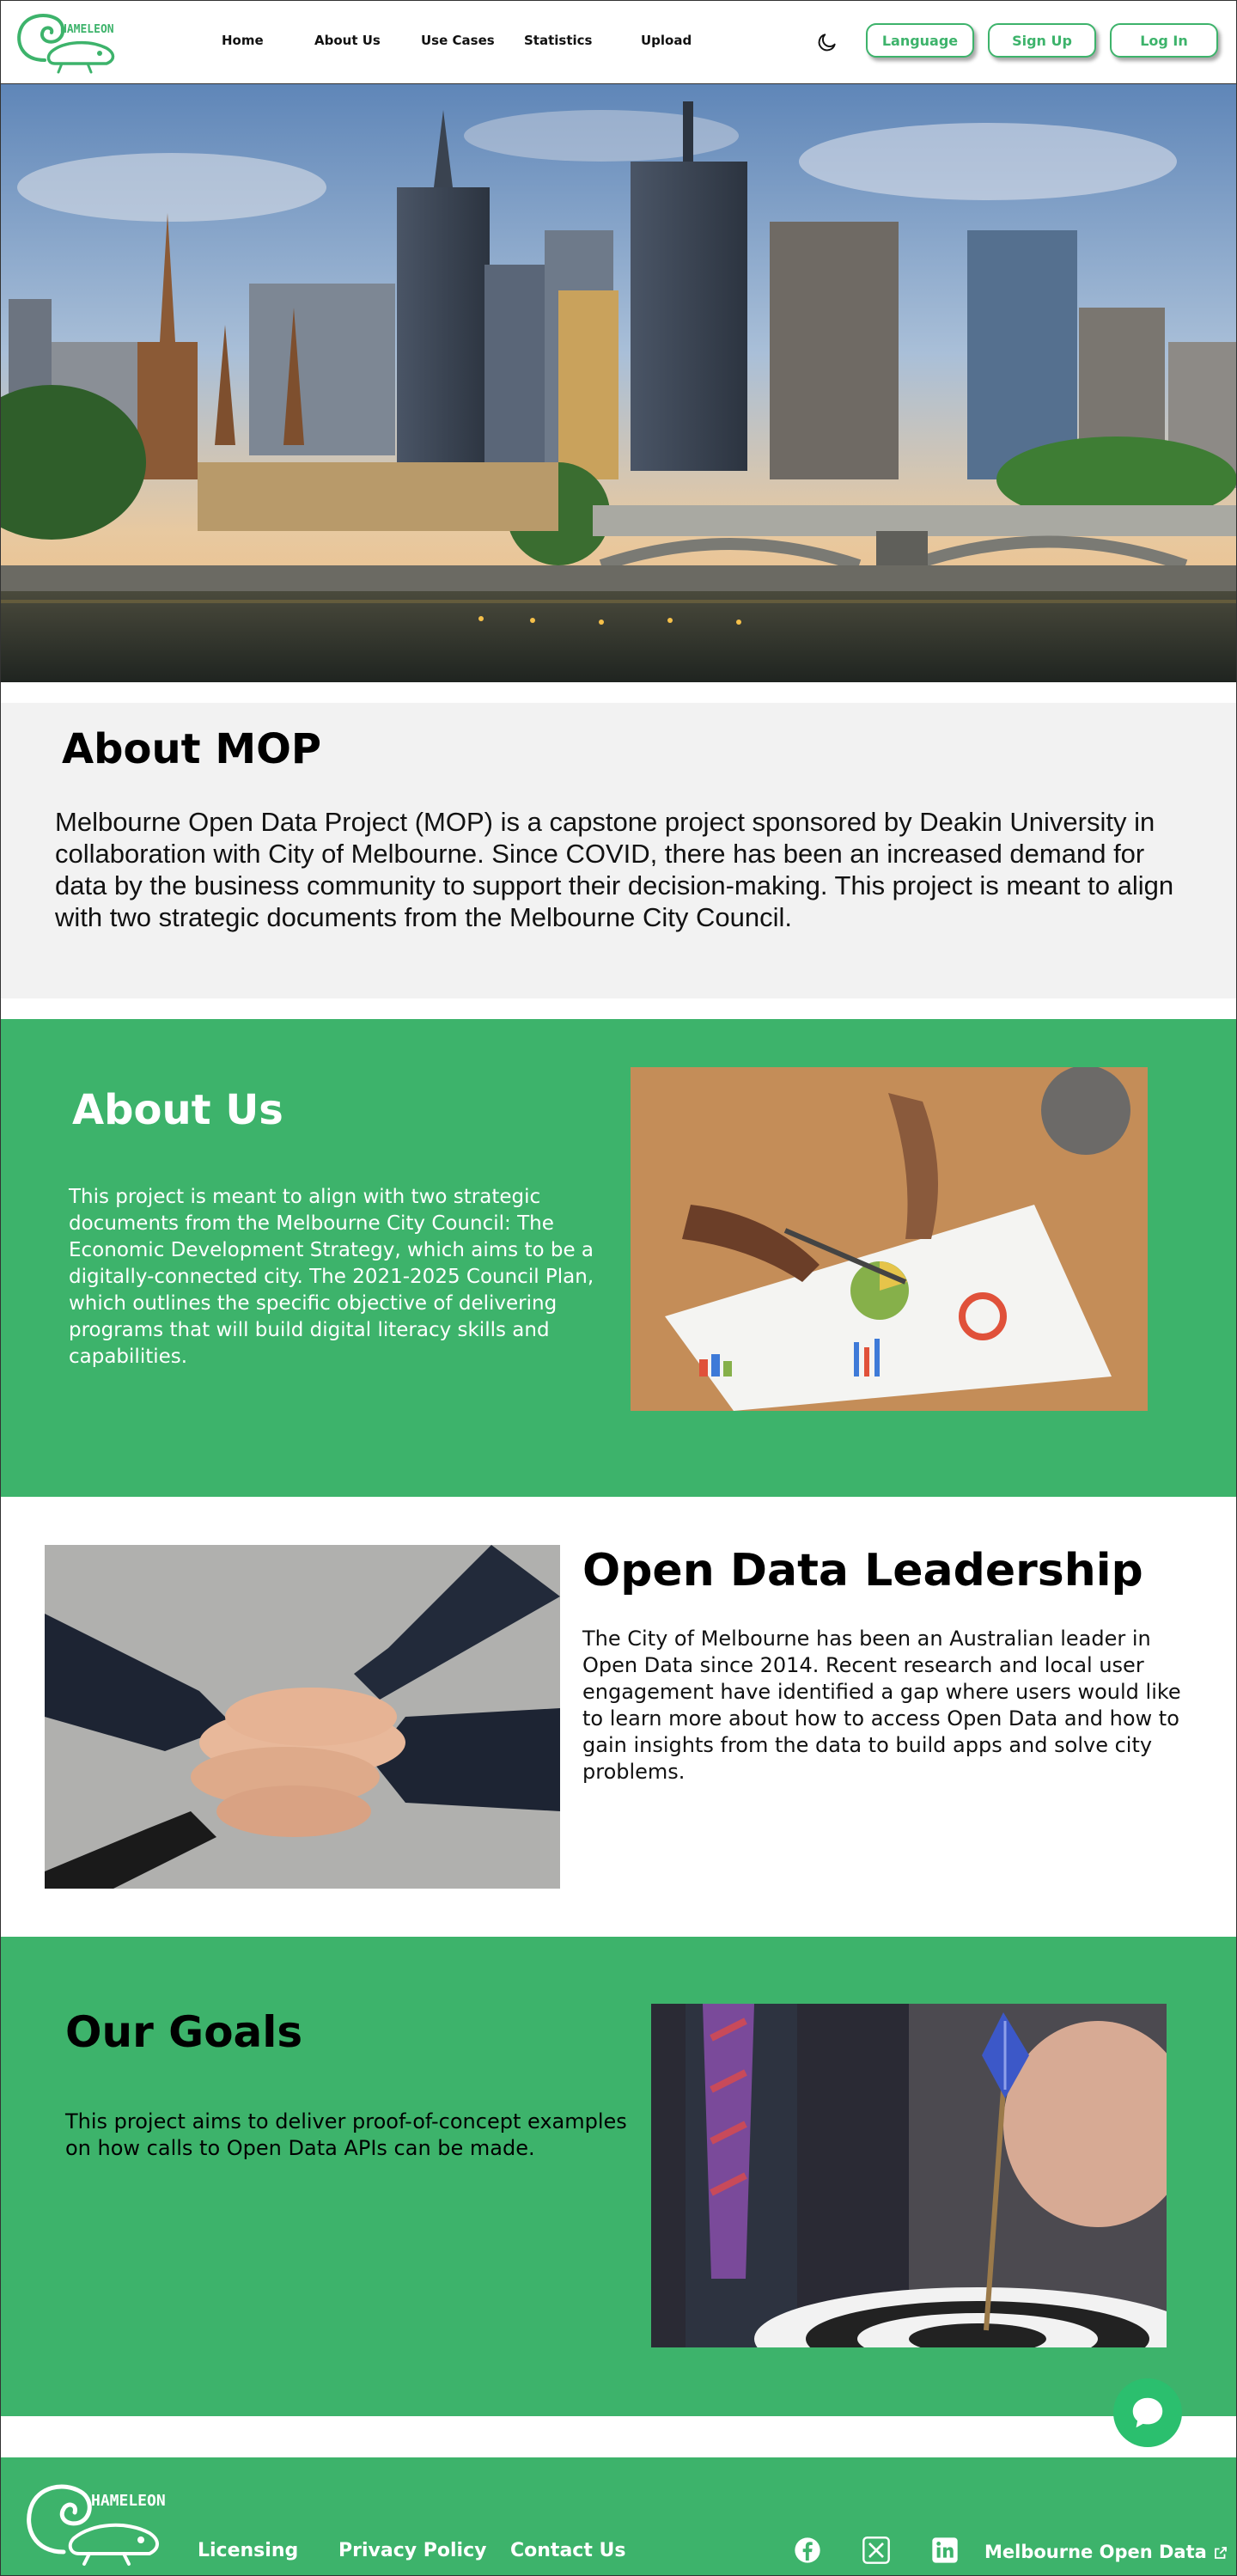  I want to click on melbourne-open-data-label: Melbourne Open Data, so click(1095, 2552).